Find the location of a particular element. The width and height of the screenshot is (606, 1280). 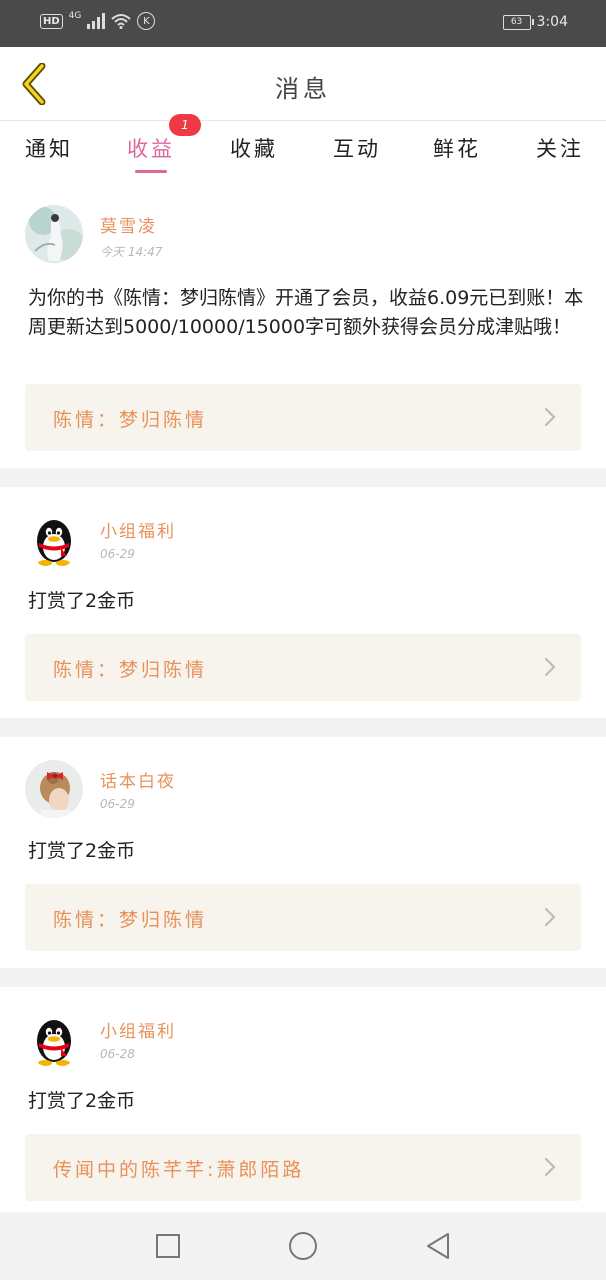

home-button is located at coordinates (303, 1246).